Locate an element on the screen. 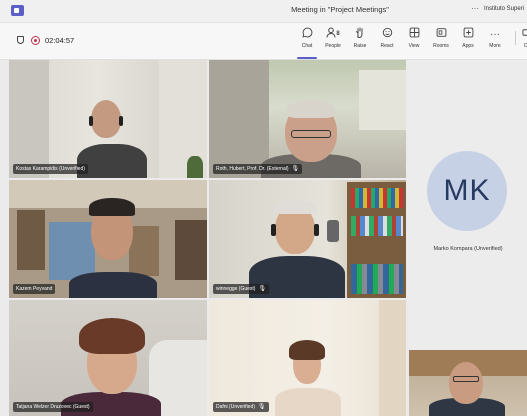 Image resolution: width=527 pixels, height=416 pixels. avatar-participant-name: Marko Kompara (Unverified) is located at coordinates (468, 249).